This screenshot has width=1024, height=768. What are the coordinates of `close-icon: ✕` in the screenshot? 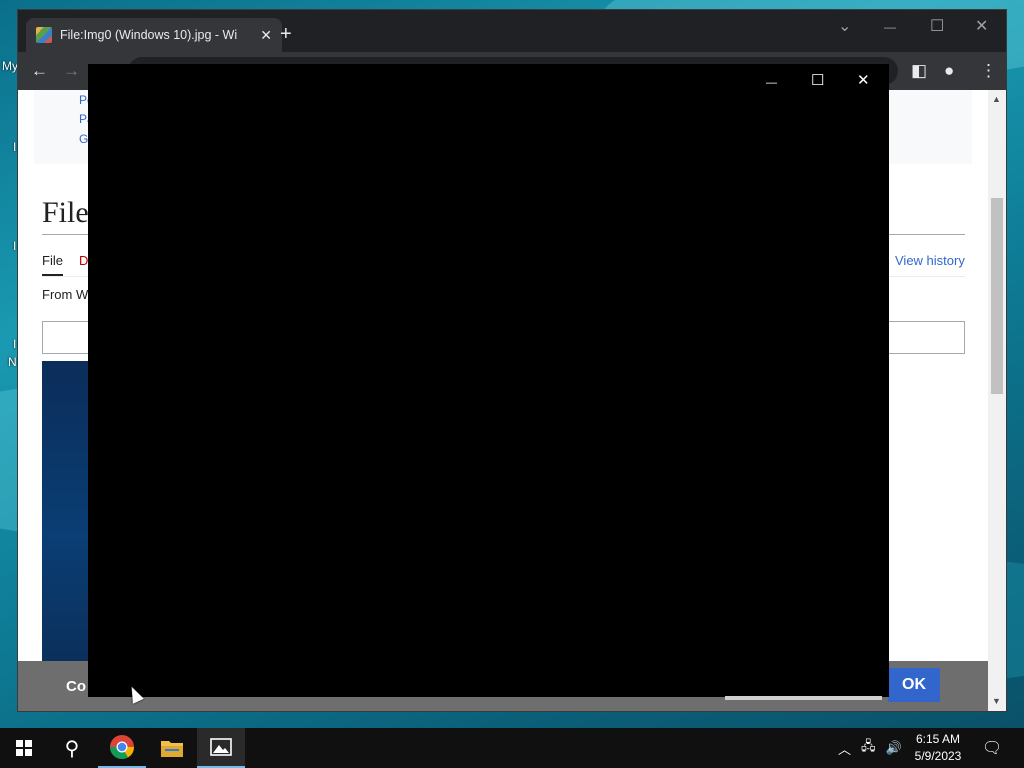 It's located at (863, 81).